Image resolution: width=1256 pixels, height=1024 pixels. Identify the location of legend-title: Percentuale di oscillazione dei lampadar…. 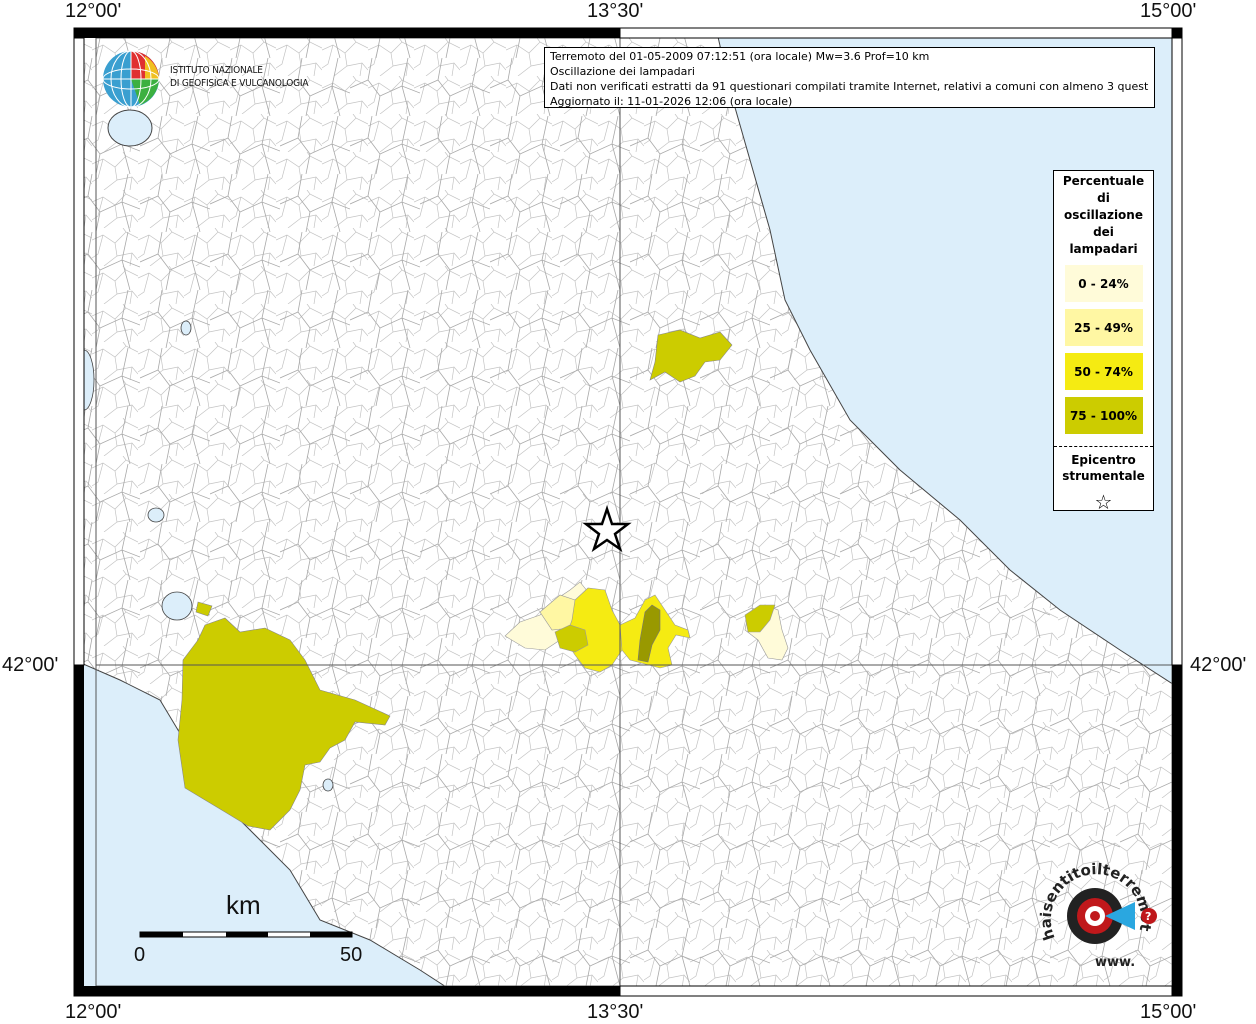
(1103, 215).